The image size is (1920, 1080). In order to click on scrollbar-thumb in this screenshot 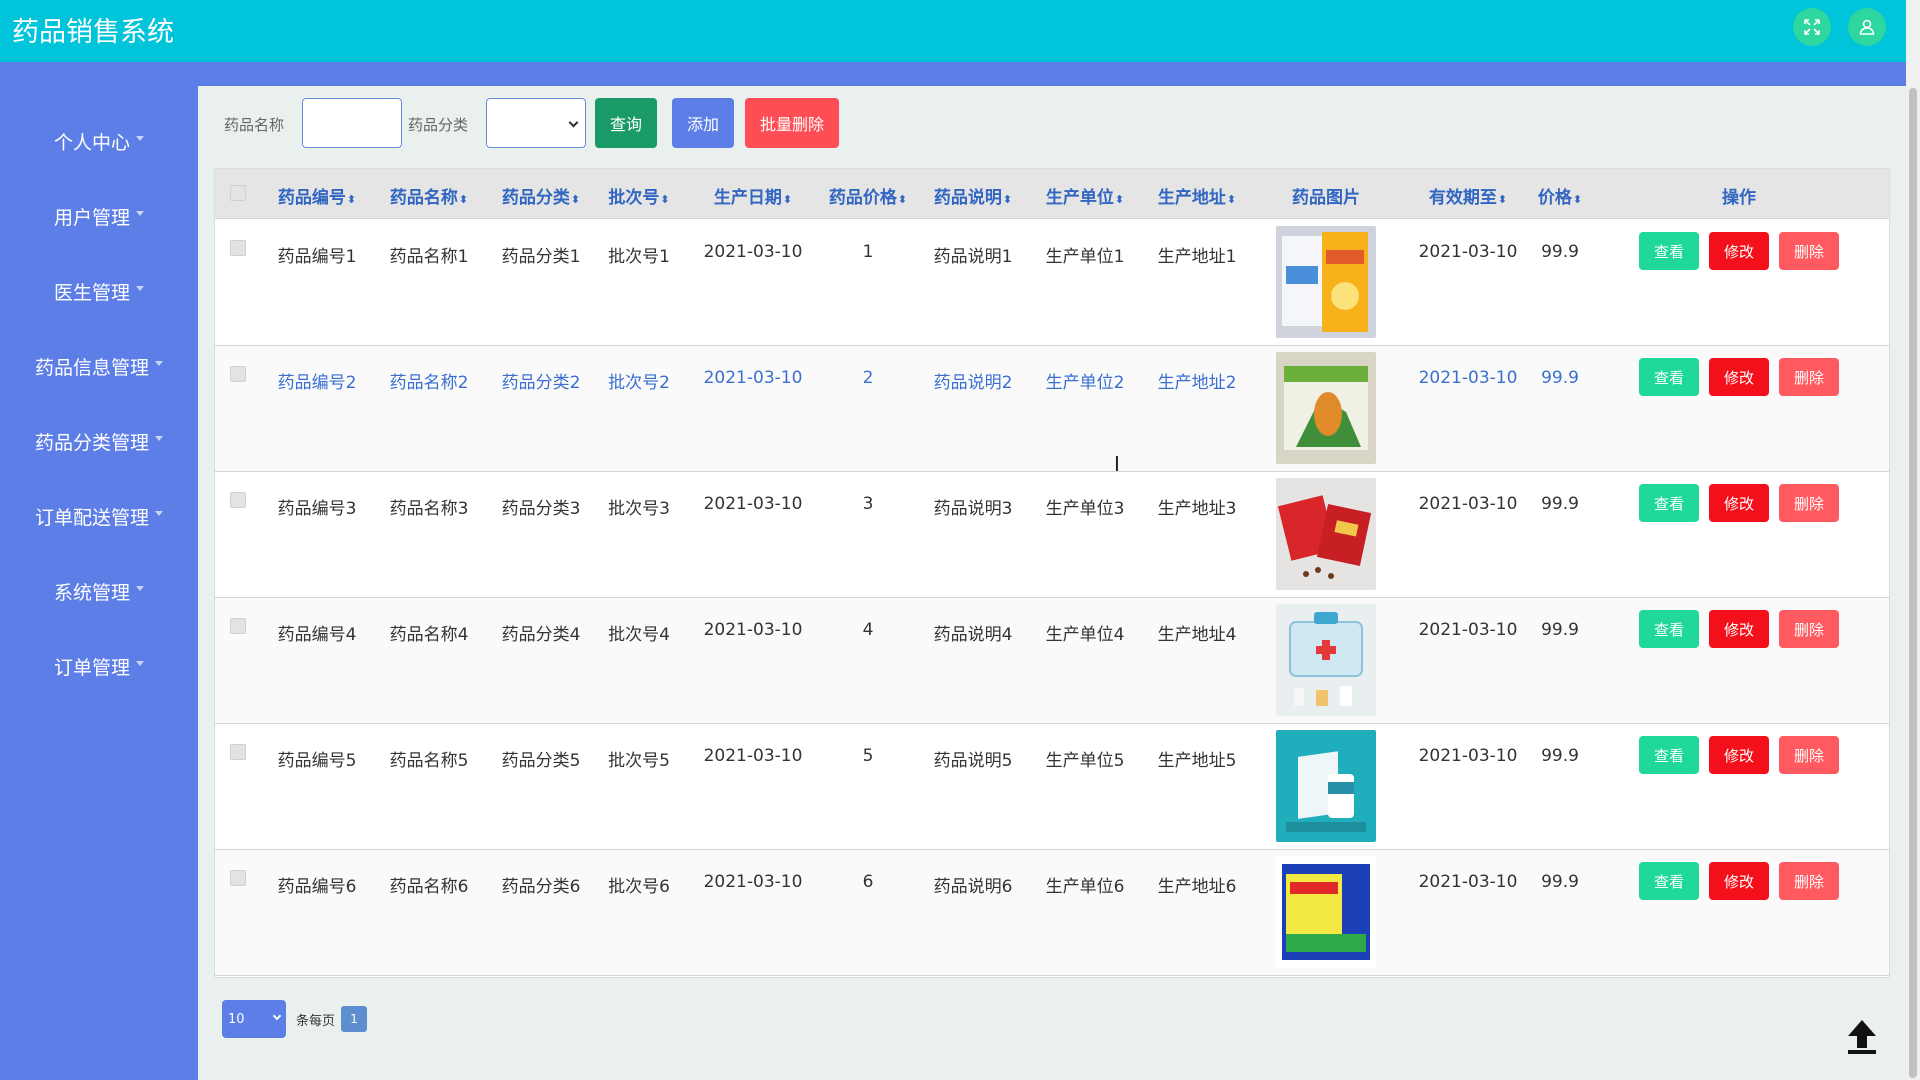, I will do `click(1913, 583)`.